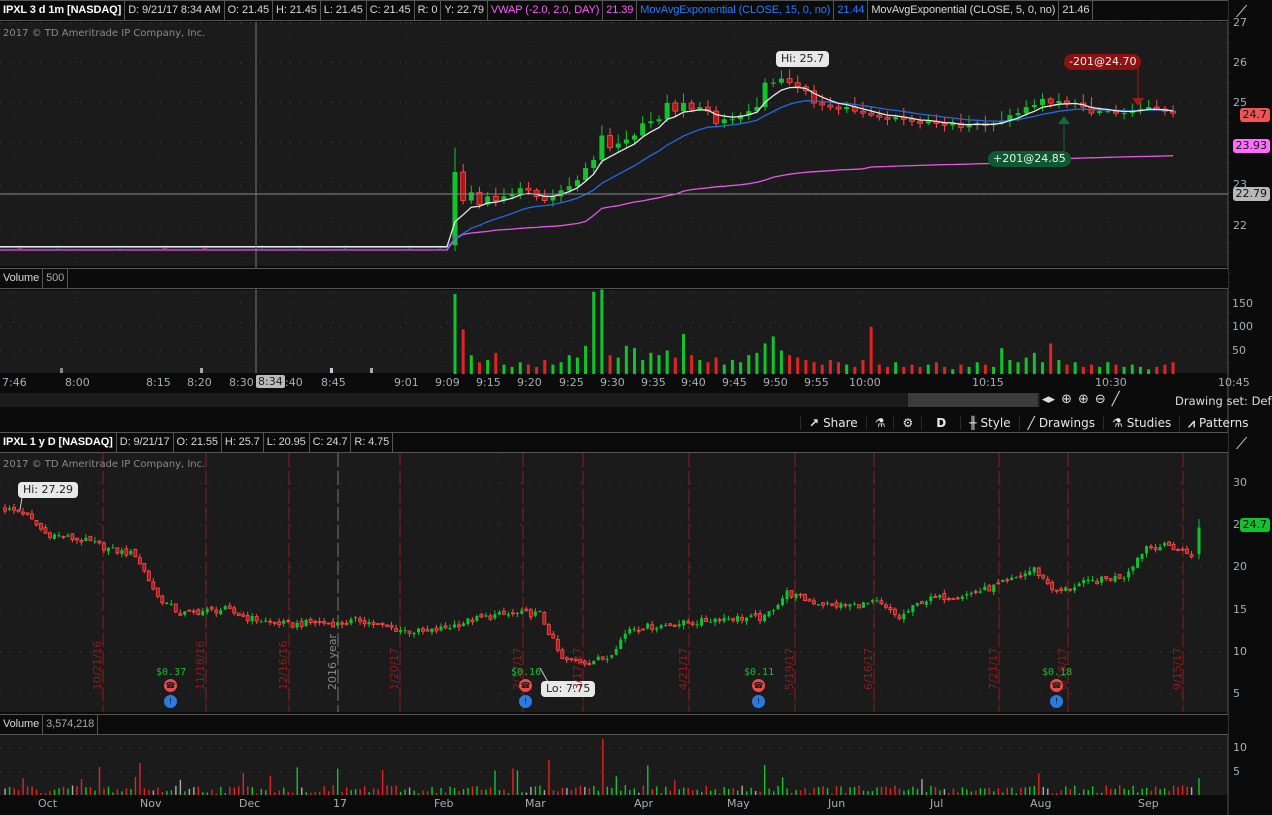 Image resolution: width=1272 pixels, height=815 pixels. Describe the element at coordinates (1223, 401) in the screenshot. I see `drawing-set-selector: Drawing set: Defau` at that location.